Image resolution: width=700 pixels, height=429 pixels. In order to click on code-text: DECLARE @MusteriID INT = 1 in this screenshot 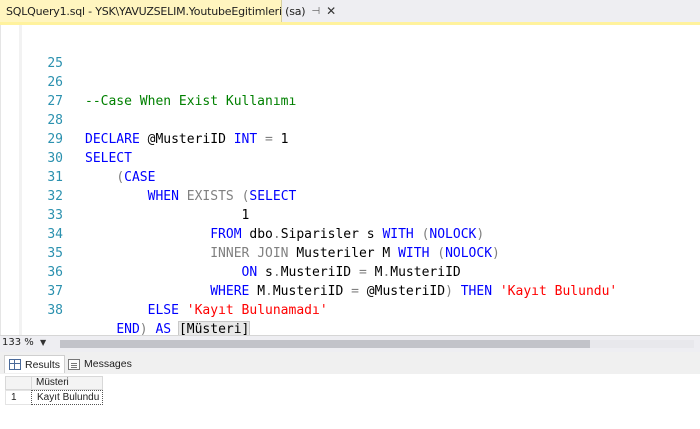, I will do `click(187, 139)`.